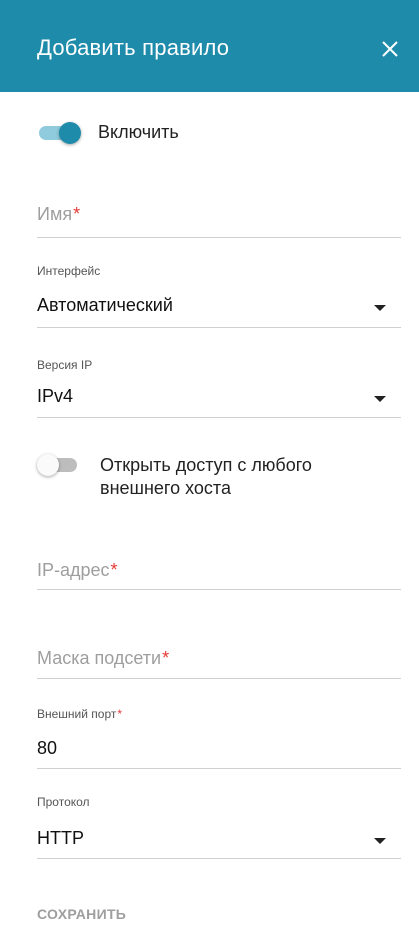  Describe the element at coordinates (219, 327) in the screenshot. I see `interface-underline` at that location.